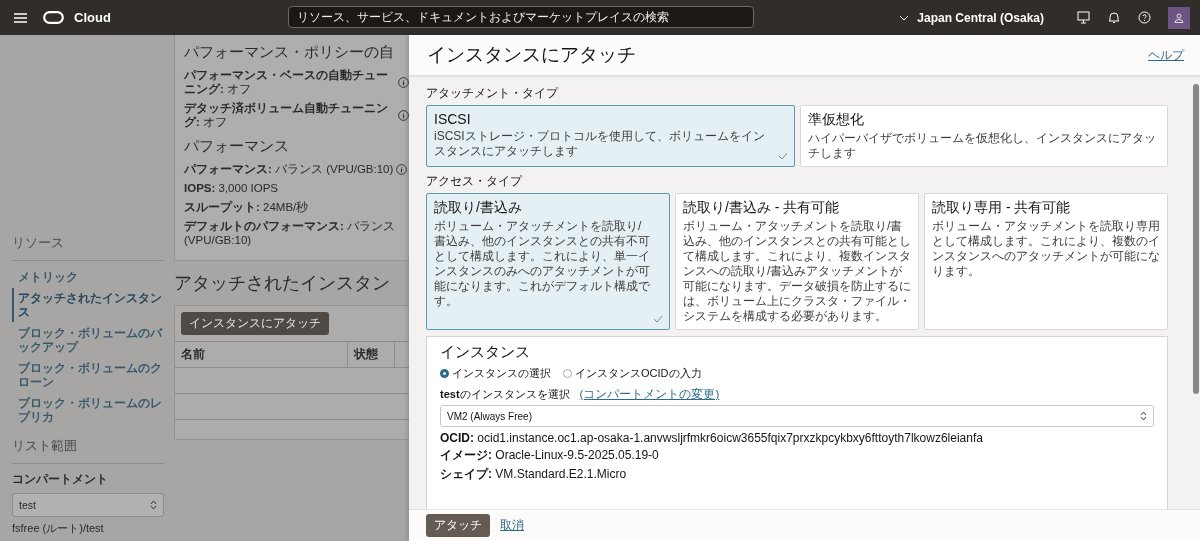  What do you see at coordinates (512, 525) in the screenshot?
I see `cancel-link: 取消` at bounding box center [512, 525].